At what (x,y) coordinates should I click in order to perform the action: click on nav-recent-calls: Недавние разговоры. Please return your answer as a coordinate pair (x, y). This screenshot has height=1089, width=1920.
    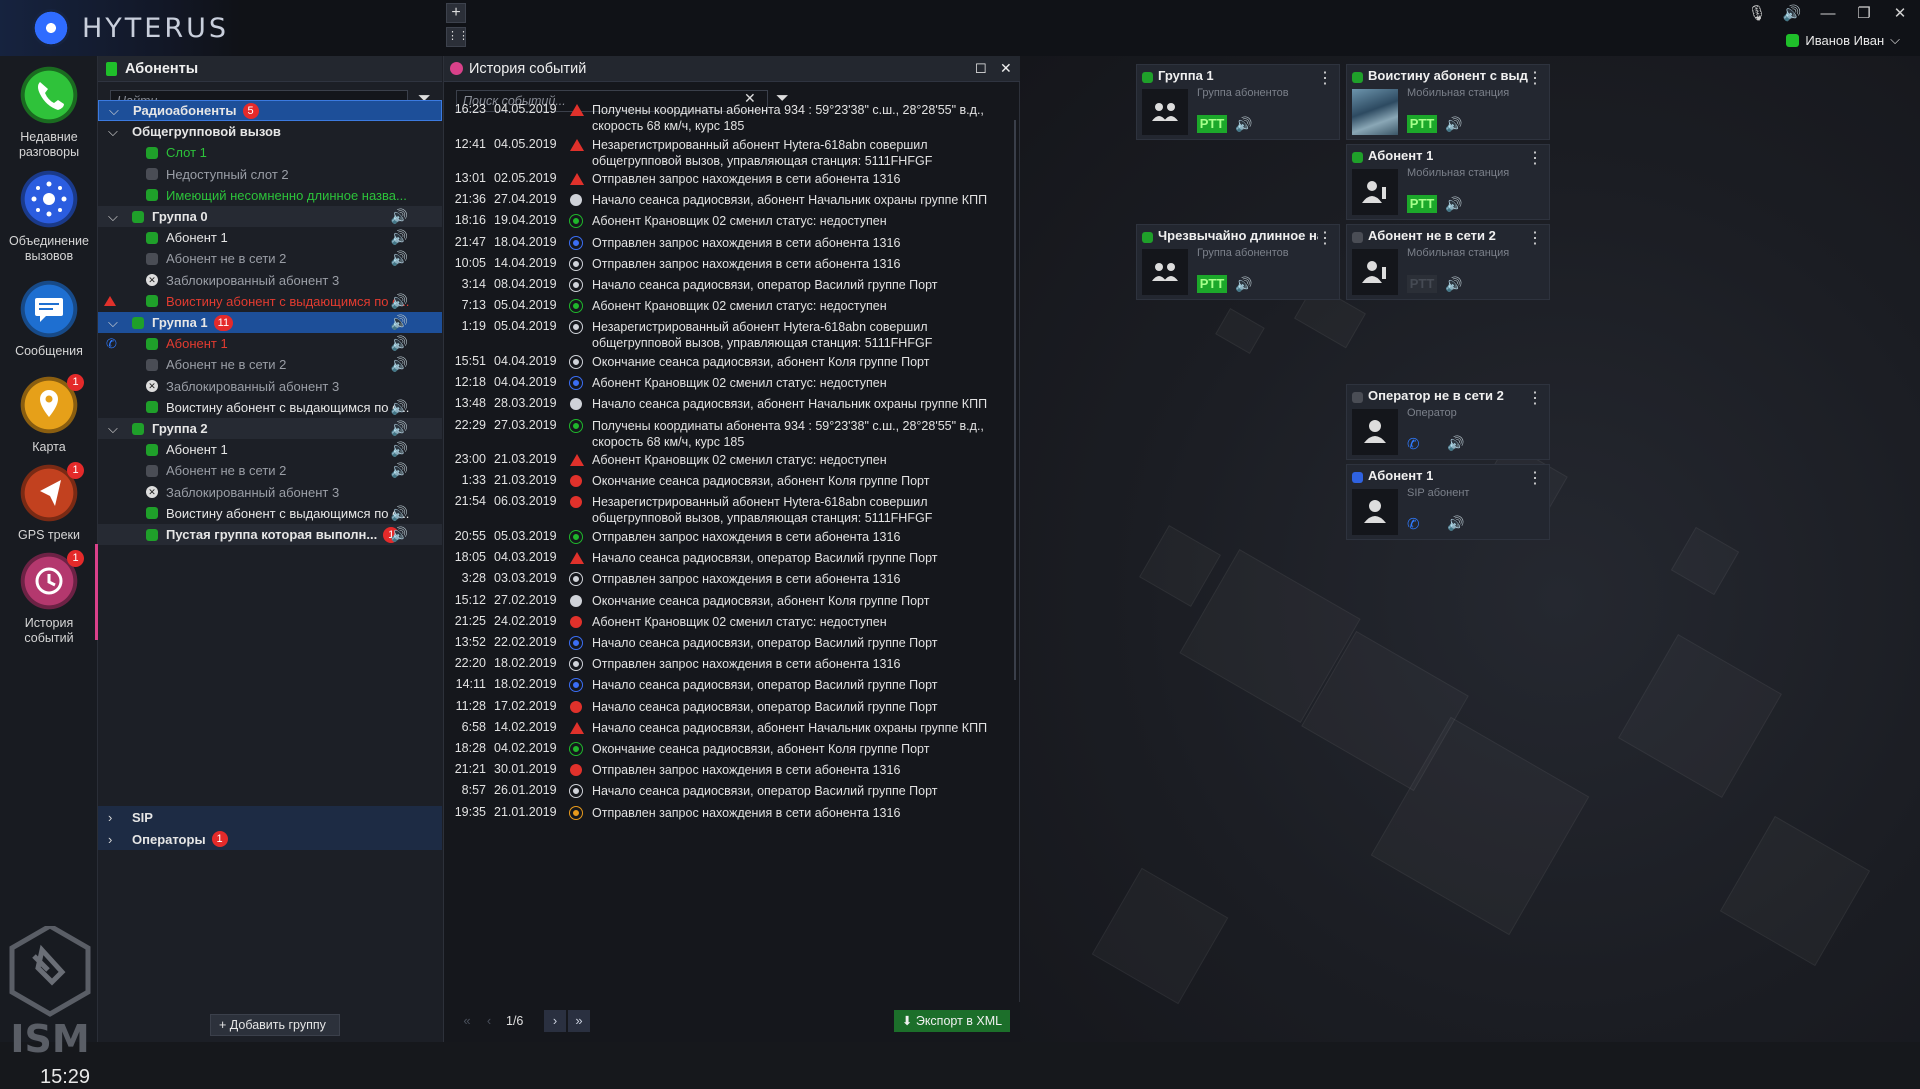
    Looking at the image, I should click on (49, 112).